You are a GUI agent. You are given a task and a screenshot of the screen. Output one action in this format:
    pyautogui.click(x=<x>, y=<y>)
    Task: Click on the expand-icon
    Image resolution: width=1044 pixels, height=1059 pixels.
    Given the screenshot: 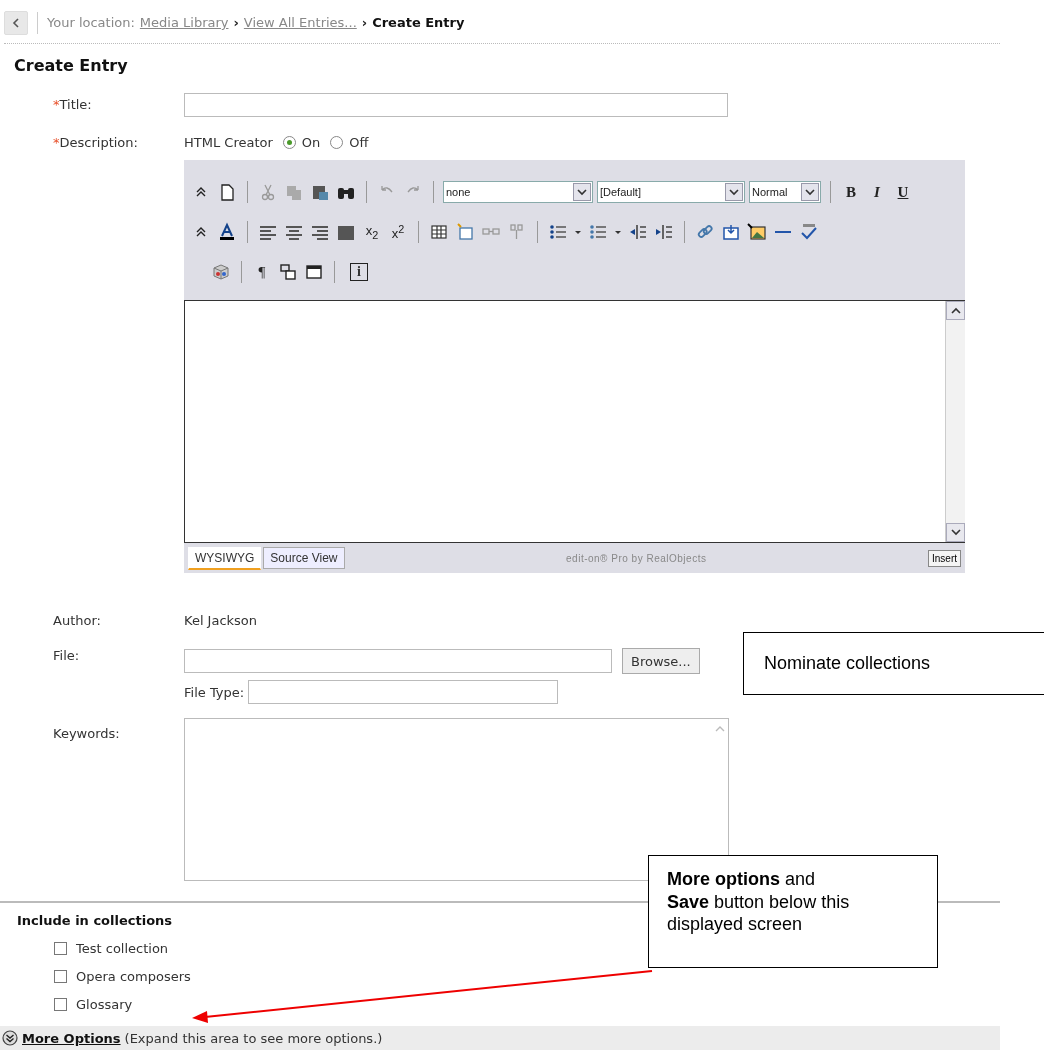 What is the action you would take?
    pyautogui.click(x=10, y=1038)
    